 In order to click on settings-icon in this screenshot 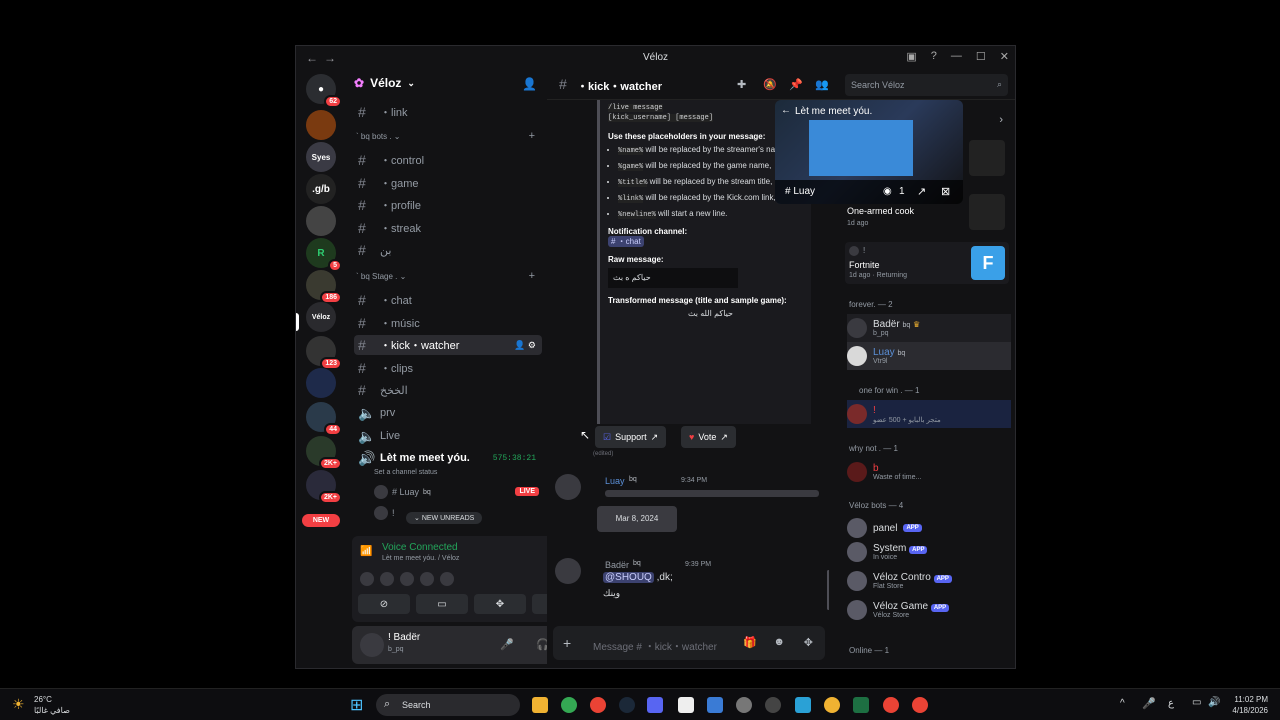, I will do `click(744, 705)`.